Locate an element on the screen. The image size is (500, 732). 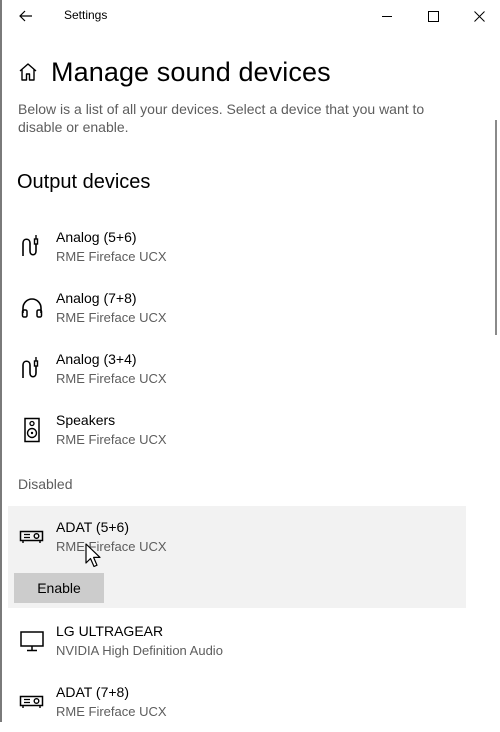
maximize-button is located at coordinates (433, 16).